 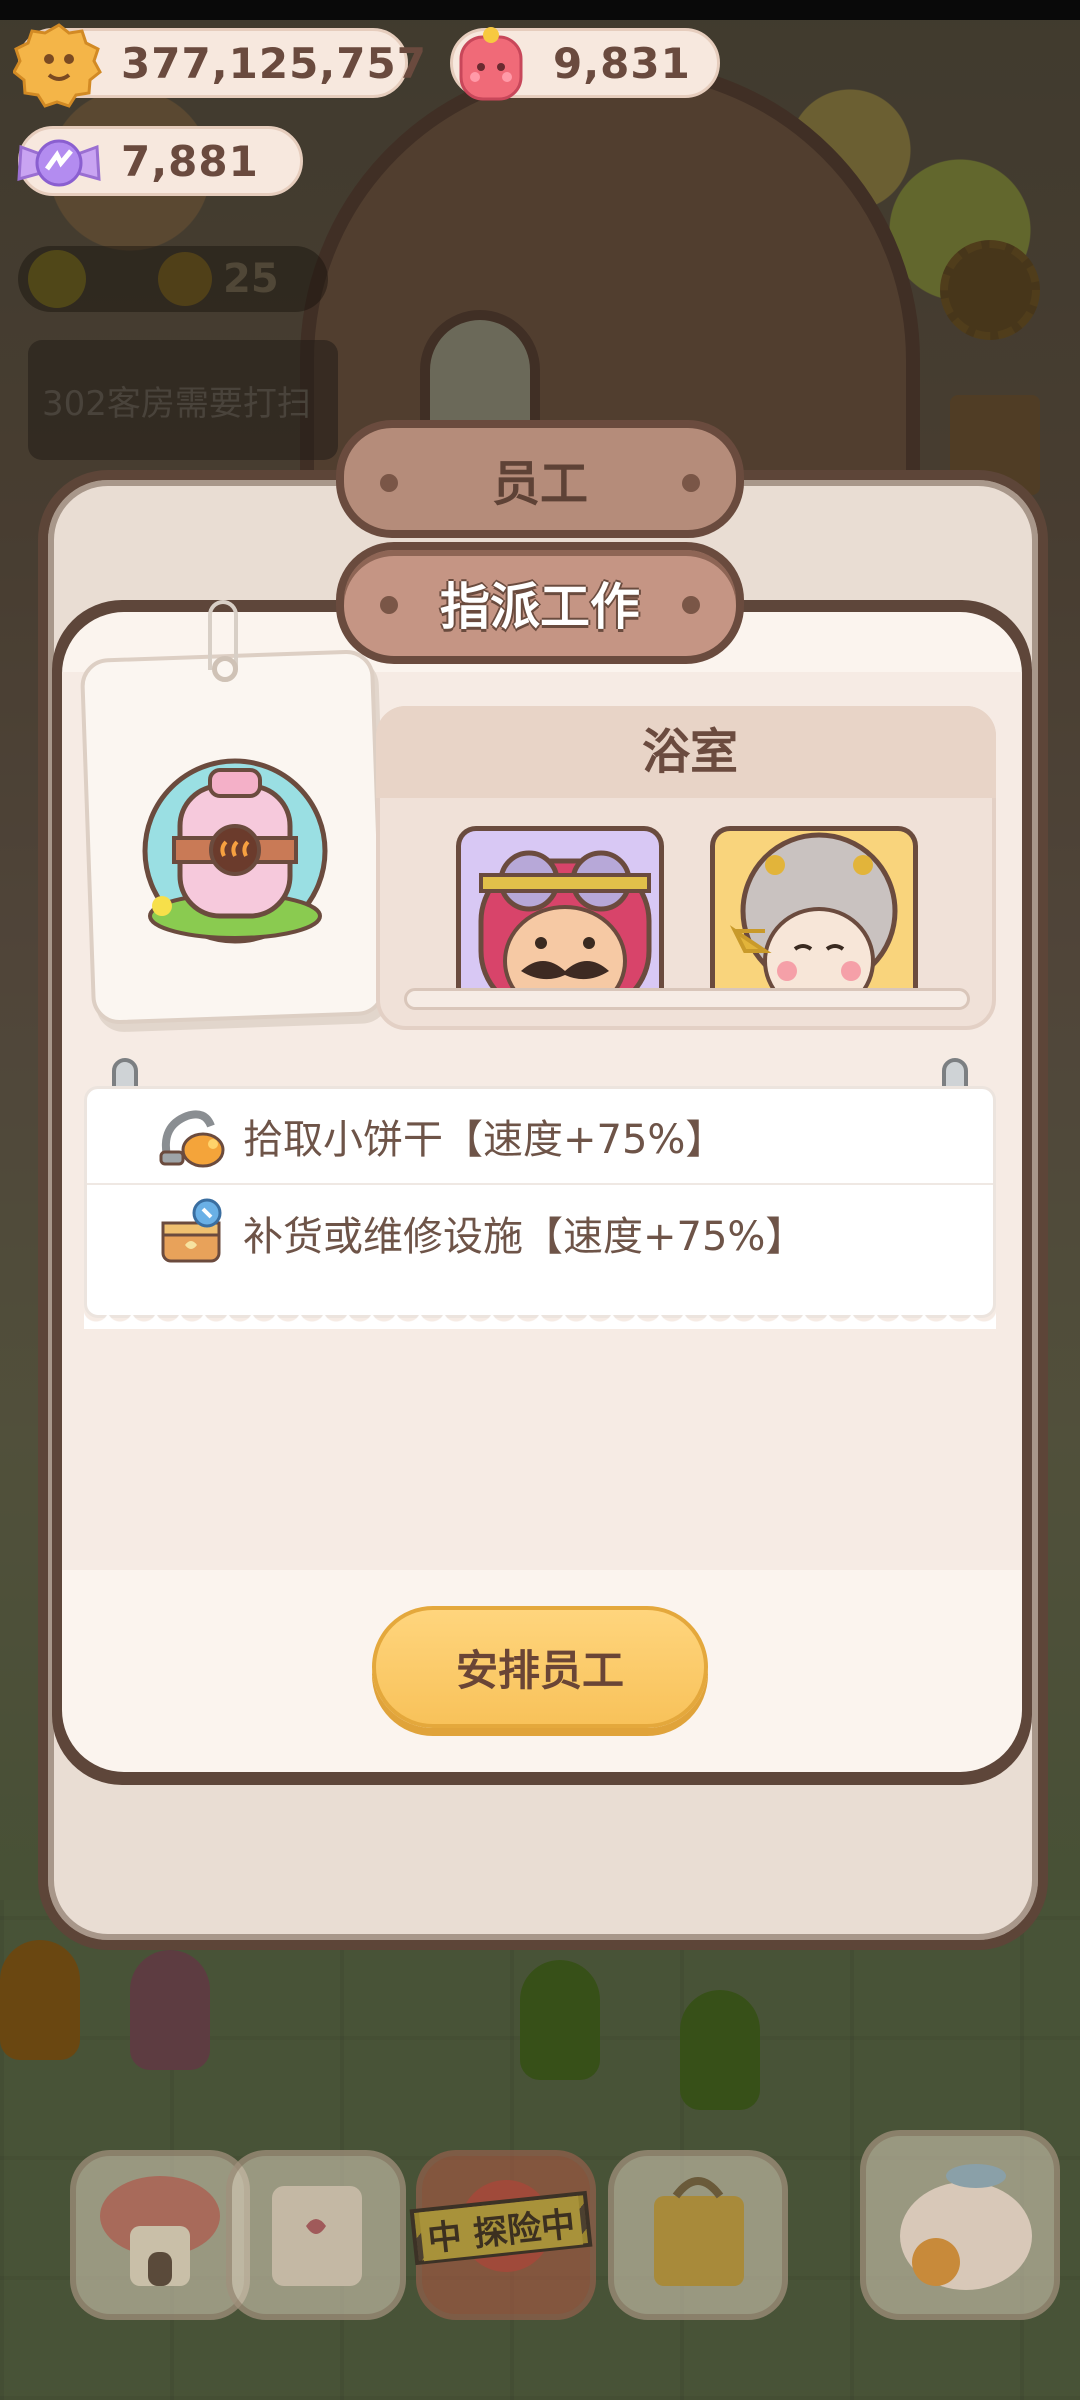 I want to click on task-row: 补货或维修设施【速度+75%】, so click(x=540, y=1233).